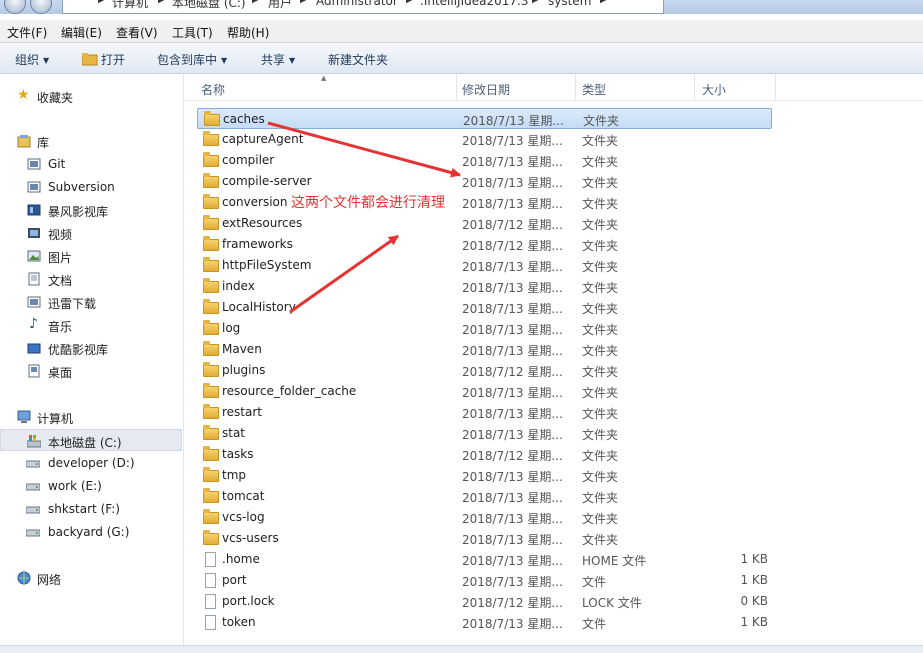 This screenshot has height=653, width=923. I want to click on annotation-arrows, so click(364, 217).